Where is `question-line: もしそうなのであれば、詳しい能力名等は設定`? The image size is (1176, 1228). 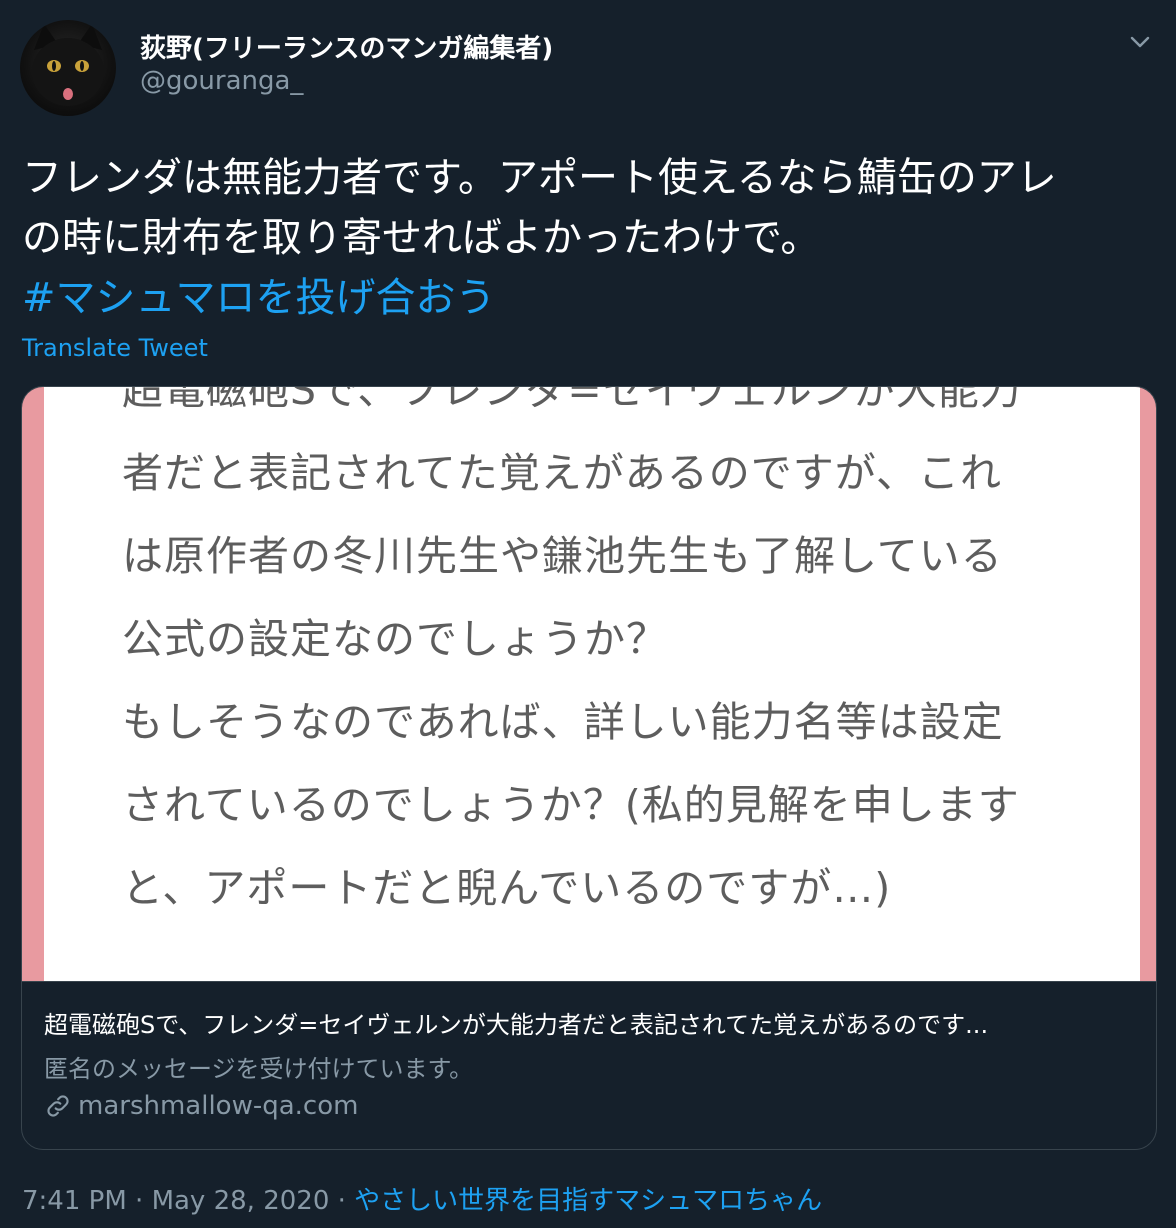
question-line: もしそうなのであれば、詳しい能力名等は設定 is located at coordinates (563, 722).